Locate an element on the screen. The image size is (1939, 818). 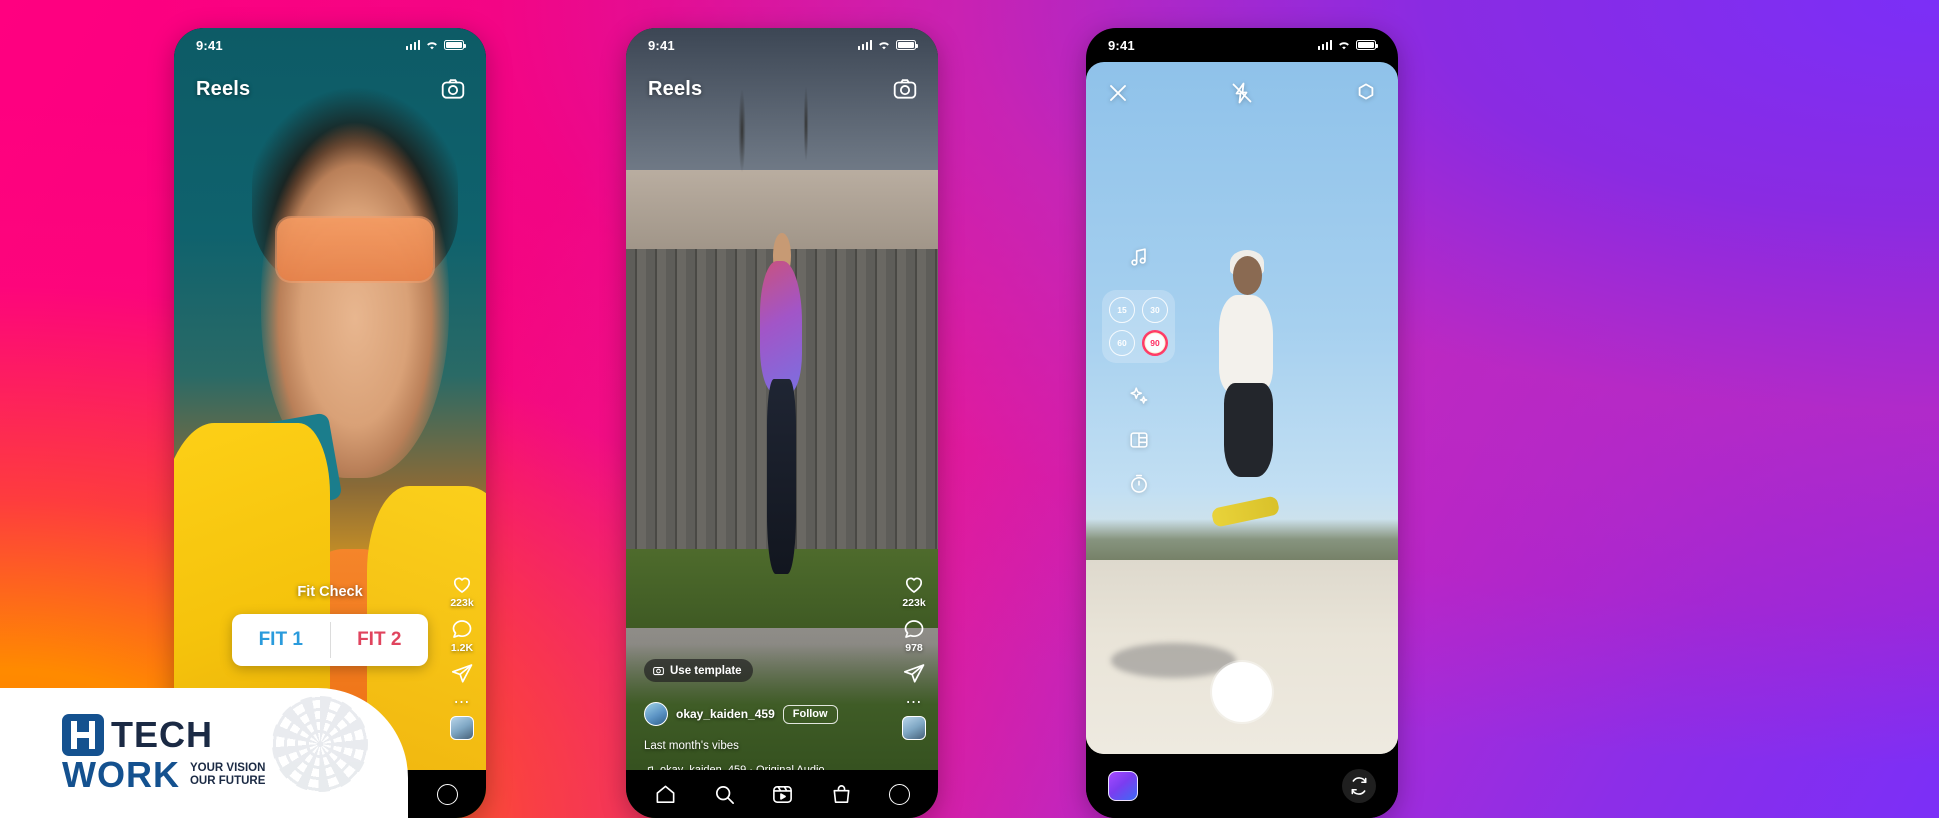
phone3-status-bar: 9:41 is located at coordinates (1242, 45).